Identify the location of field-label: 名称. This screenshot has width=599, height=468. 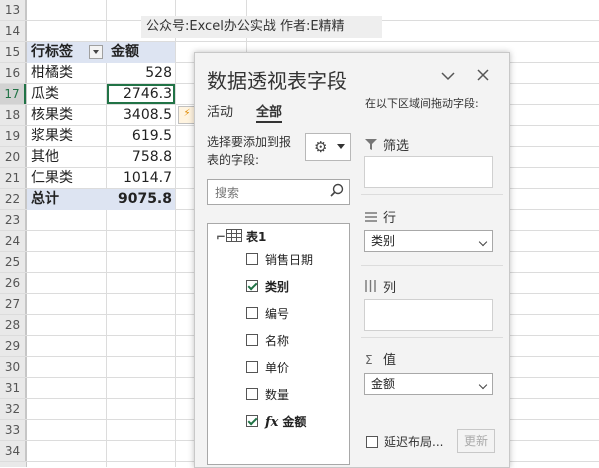
(277, 341).